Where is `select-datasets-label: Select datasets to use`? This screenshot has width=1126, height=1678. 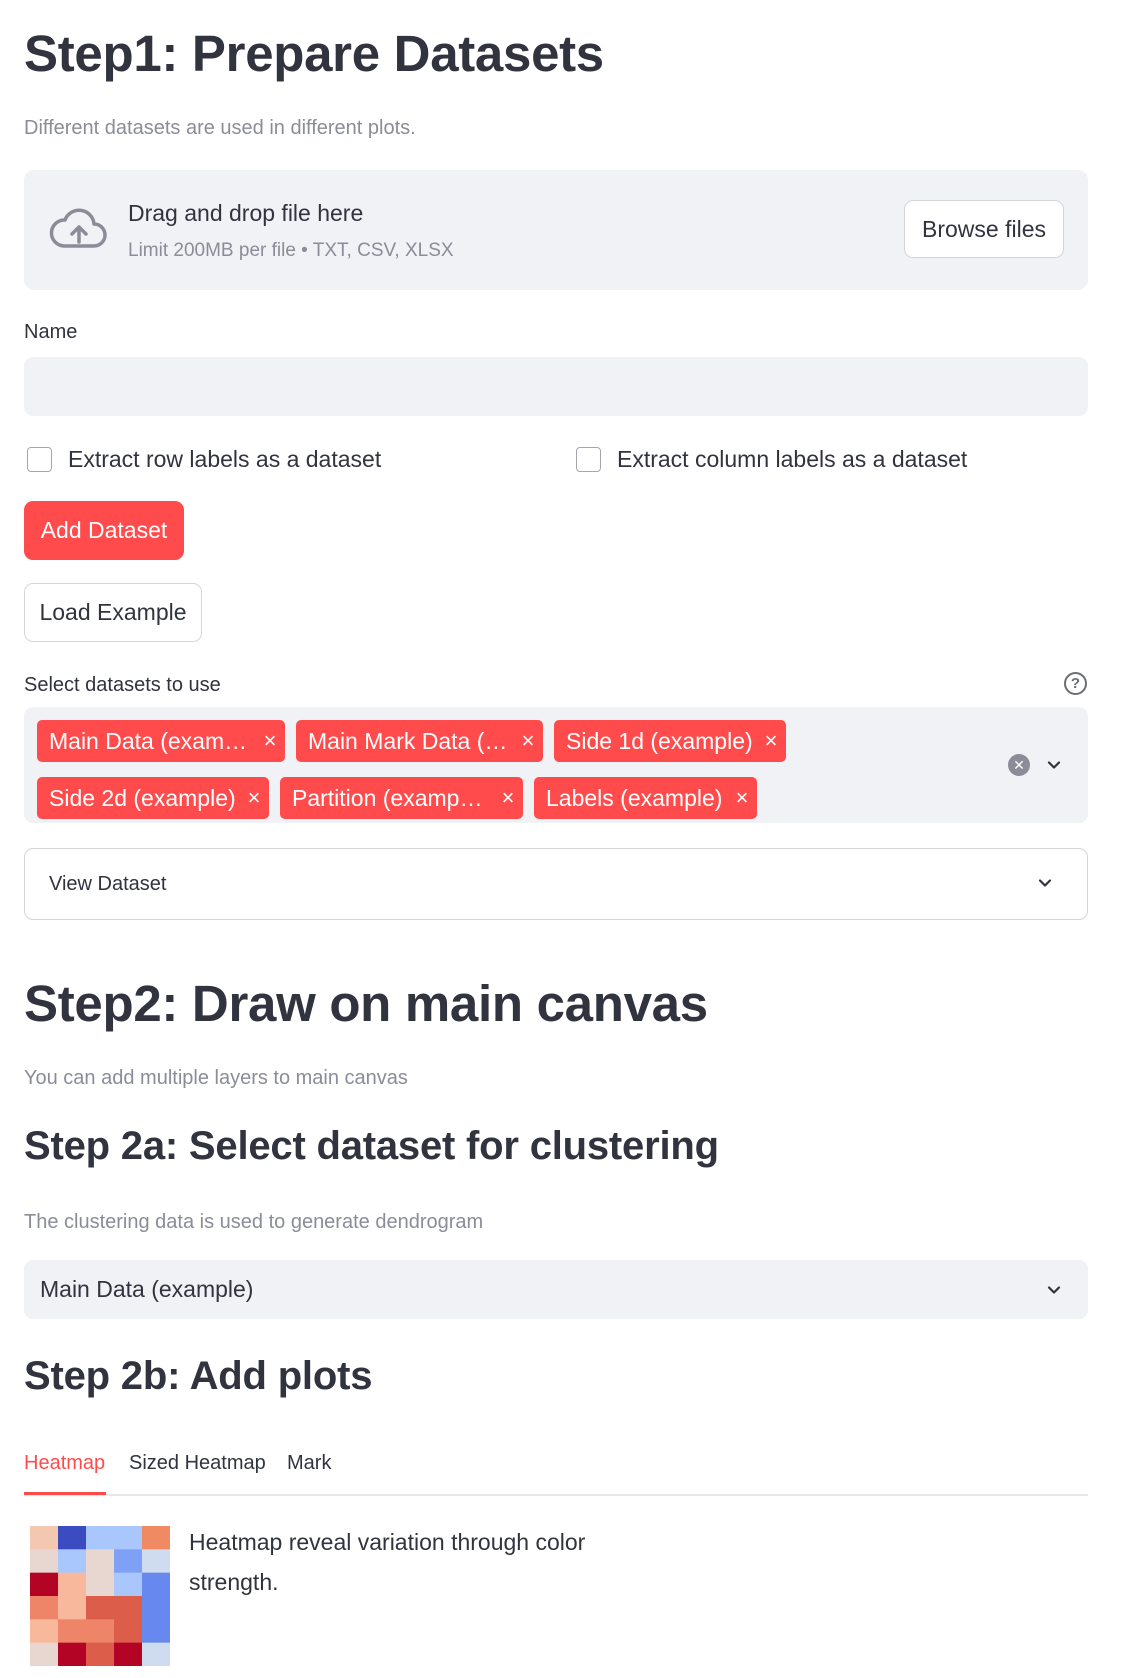 select-datasets-label: Select datasets to use is located at coordinates (122, 685).